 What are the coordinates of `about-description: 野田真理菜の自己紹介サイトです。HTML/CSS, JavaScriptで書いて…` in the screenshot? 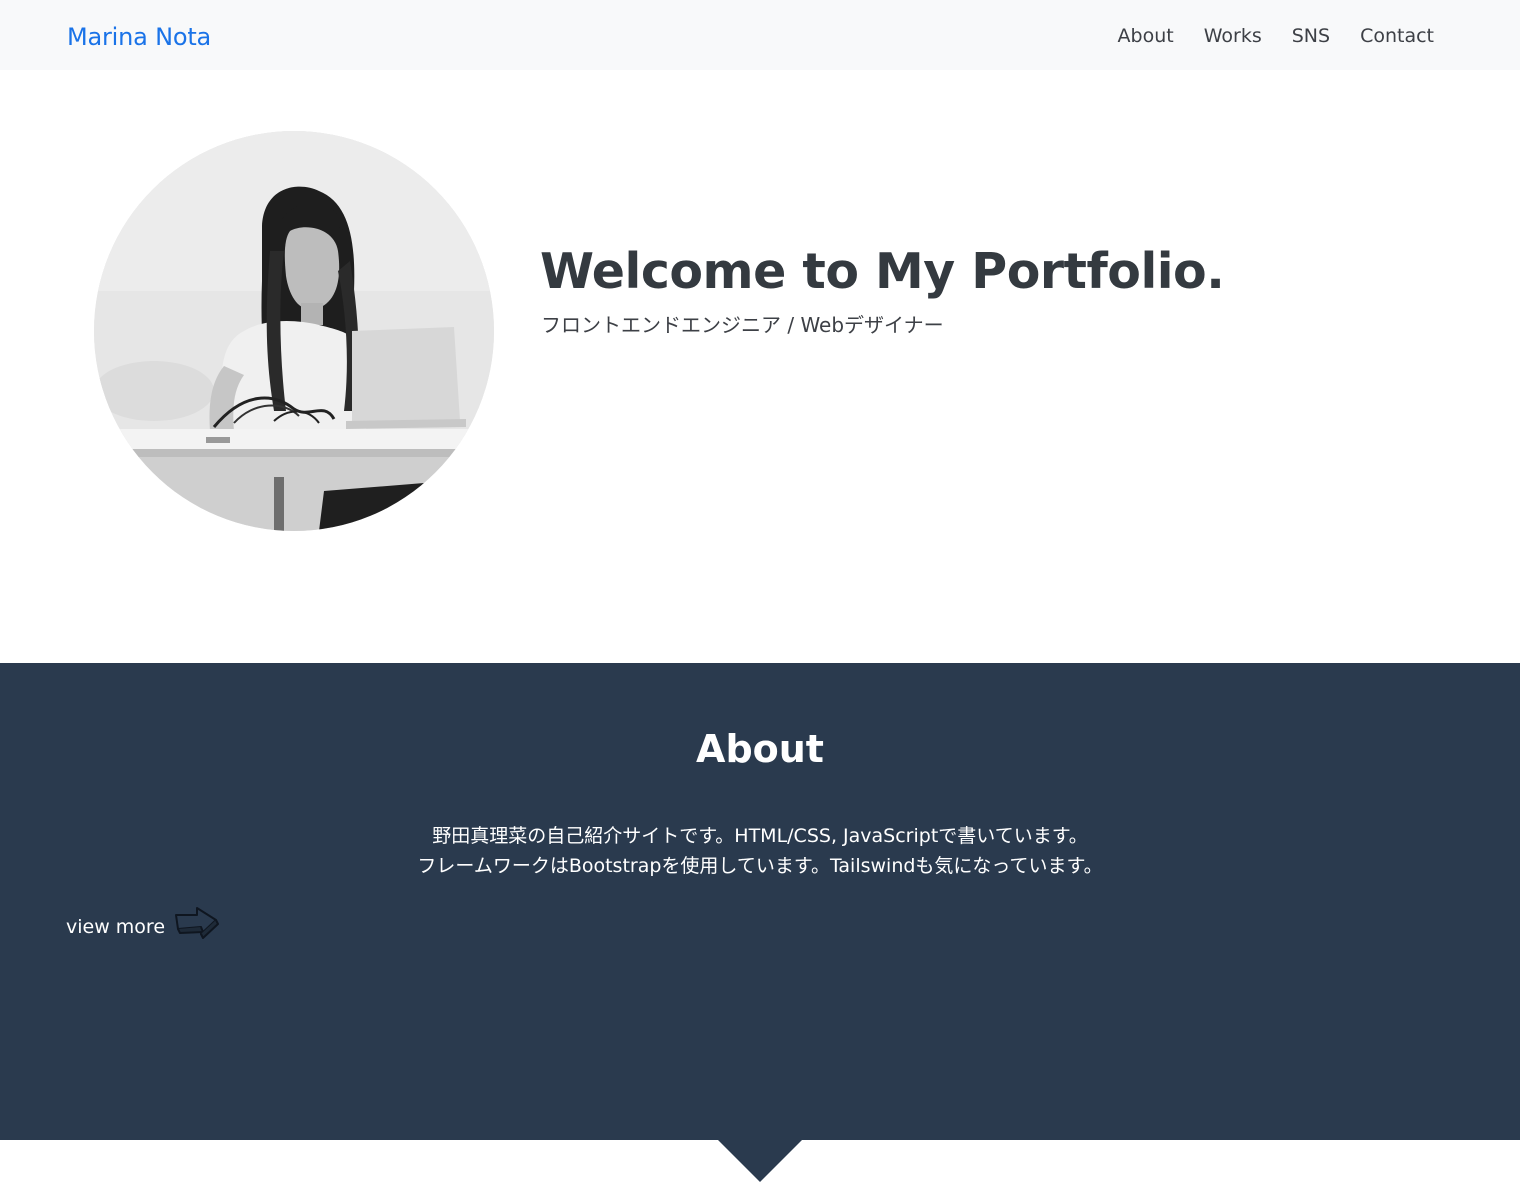 It's located at (760, 851).